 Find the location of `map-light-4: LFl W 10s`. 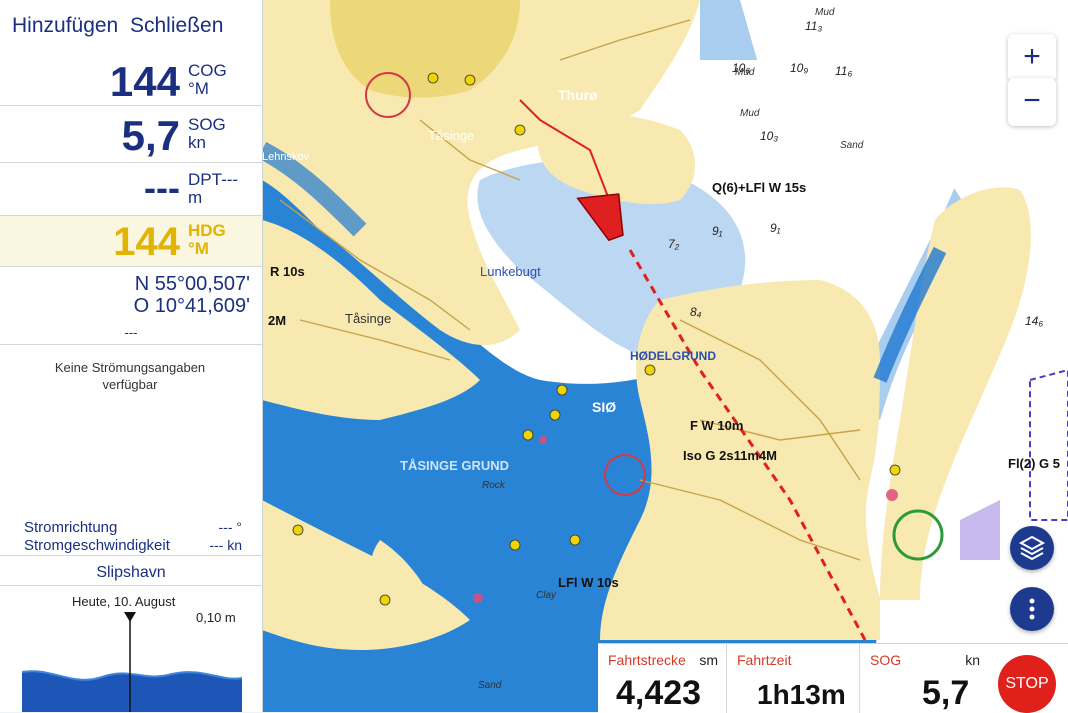

map-light-4: LFl W 10s is located at coordinates (588, 582).